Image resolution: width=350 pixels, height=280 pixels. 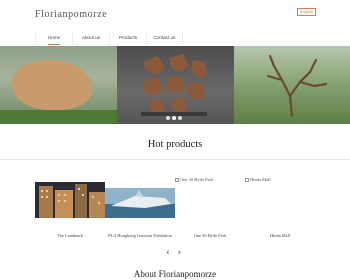 I want to click on product-image-pla-garrison, so click(x=140, y=203).